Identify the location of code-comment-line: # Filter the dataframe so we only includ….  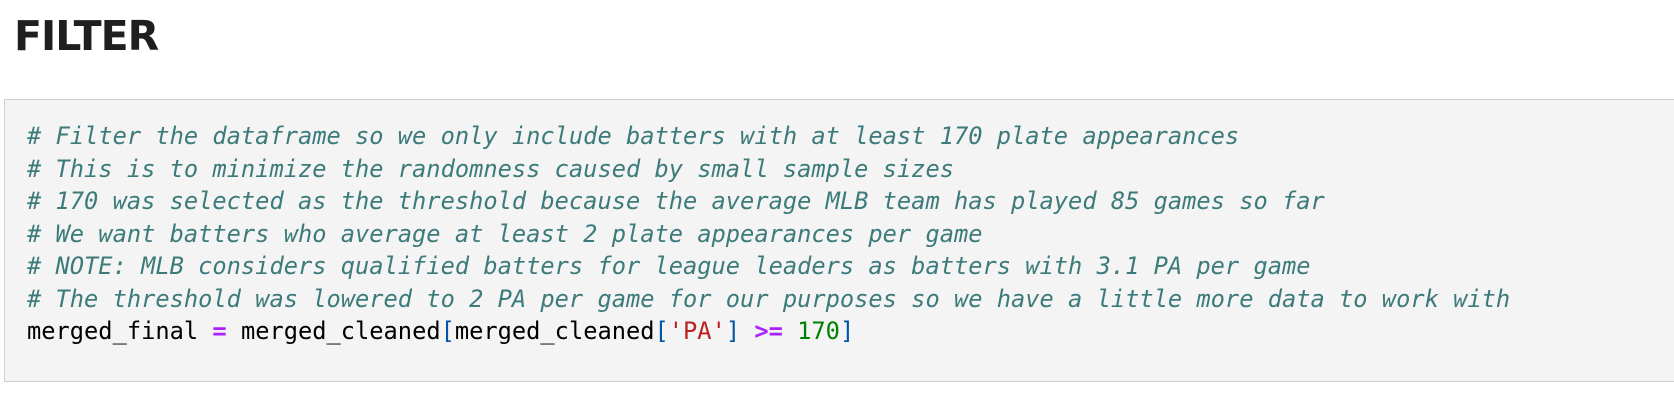
(633, 136).